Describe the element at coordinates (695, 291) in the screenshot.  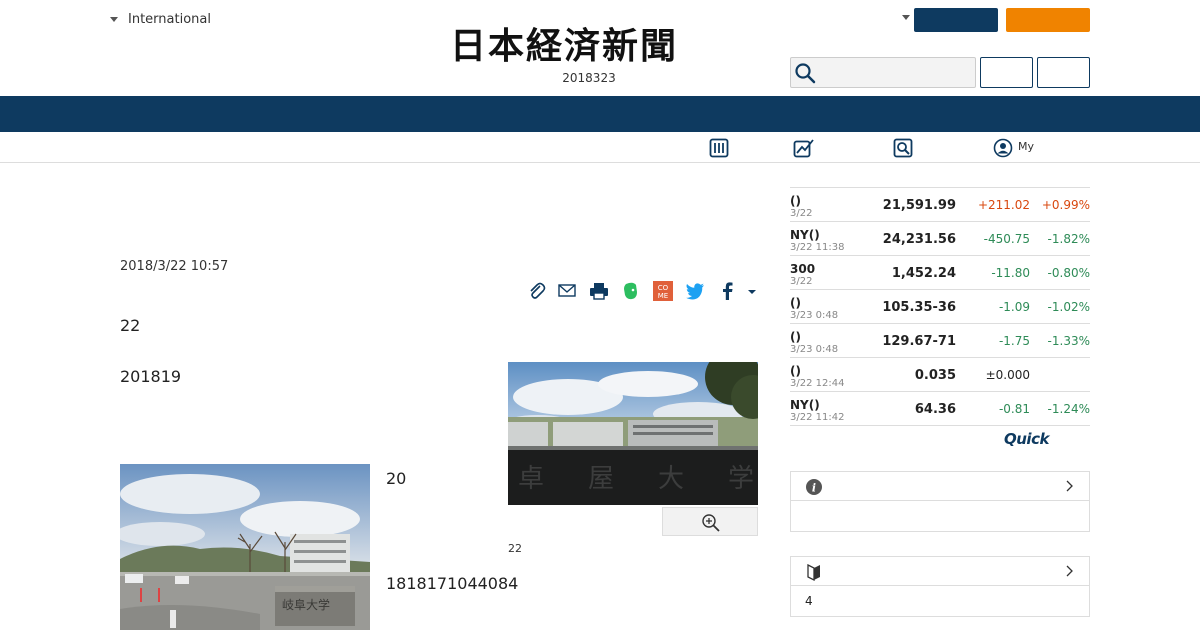
I see `twitter-icon` at that location.